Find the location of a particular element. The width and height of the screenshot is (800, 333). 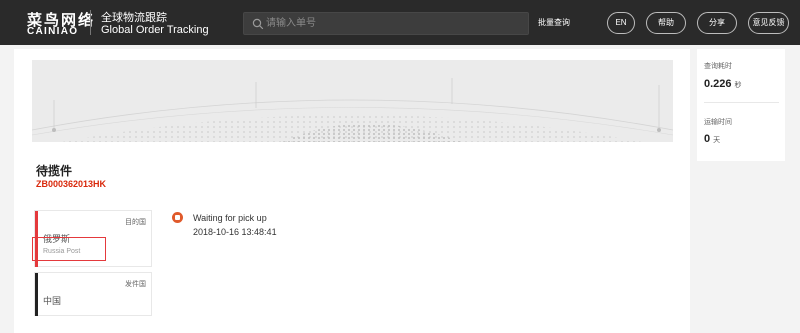

destination-label: 目的国 is located at coordinates (135, 222).